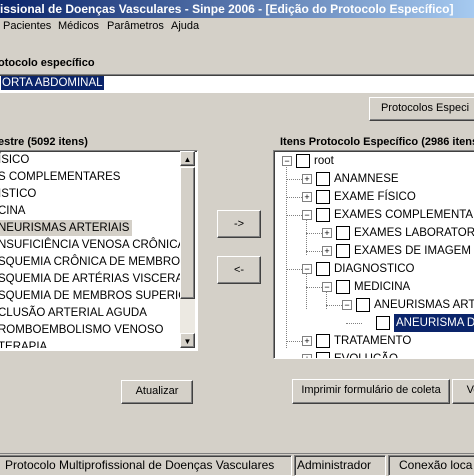 The image size is (474, 476). What do you see at coordinates (412, 251) in the screenshot?
I see `tree-node-label: EXAMES DE IMAGEM` at bounding box center [412, 251].